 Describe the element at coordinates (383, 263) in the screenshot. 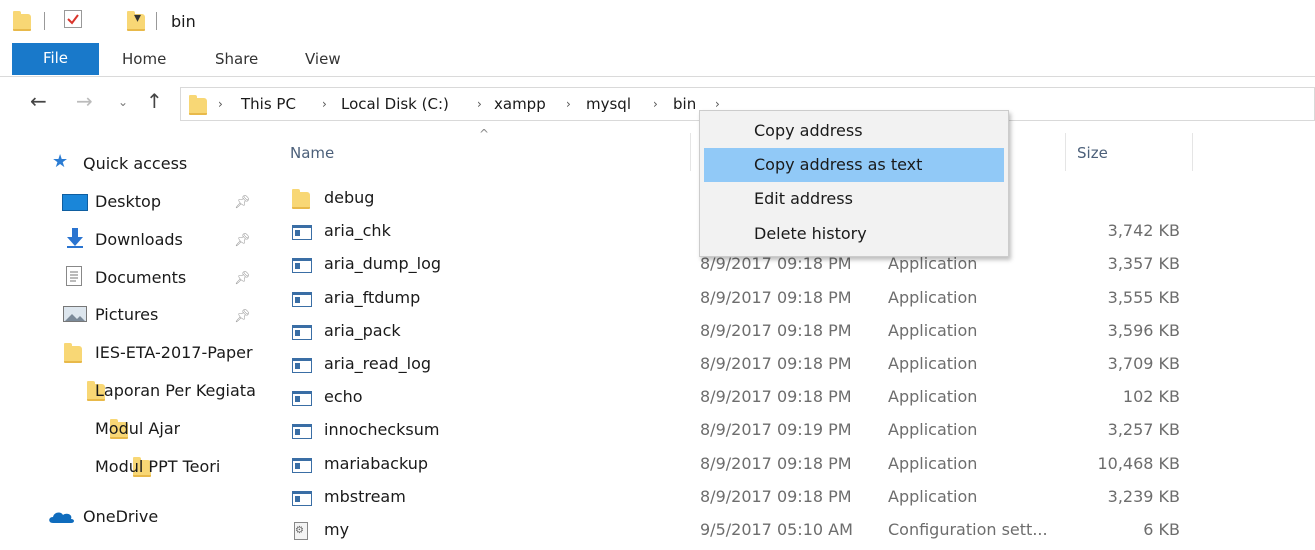

I see `file-name: aria_dump_log` at that location.